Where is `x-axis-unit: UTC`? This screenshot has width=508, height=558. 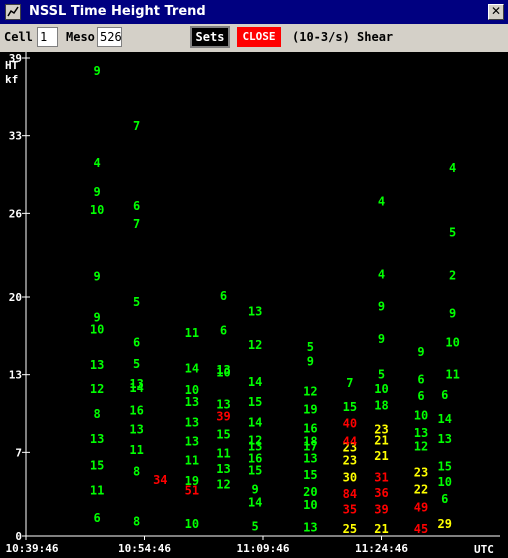
x-axis-unit: UTC is located at coordinates (484, 549).